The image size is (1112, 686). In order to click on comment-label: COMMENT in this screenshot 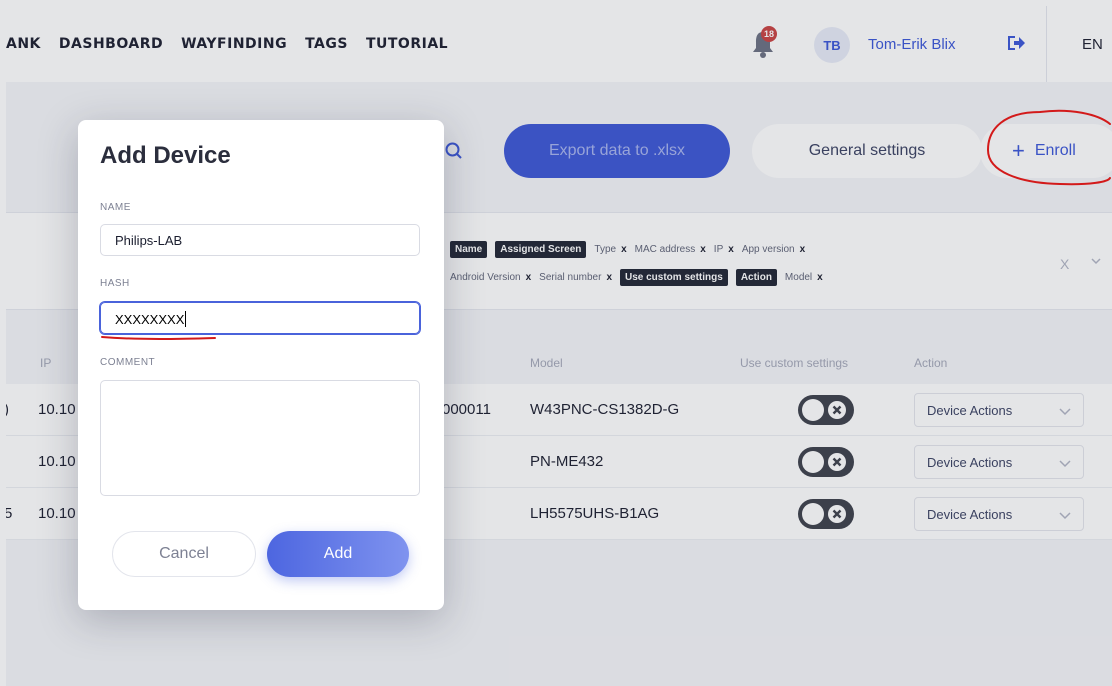, I will do `click(128, 362)`.